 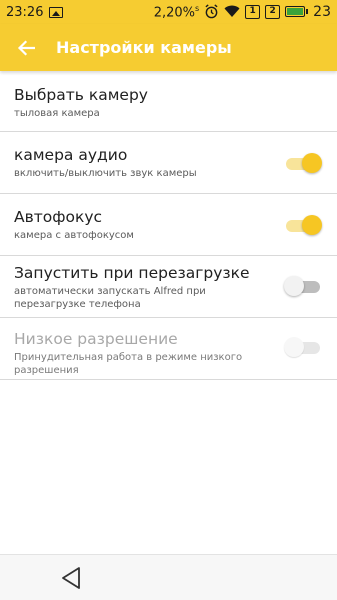 I want to click on data-rate: 2,20%s, so click(x=176, y=12).